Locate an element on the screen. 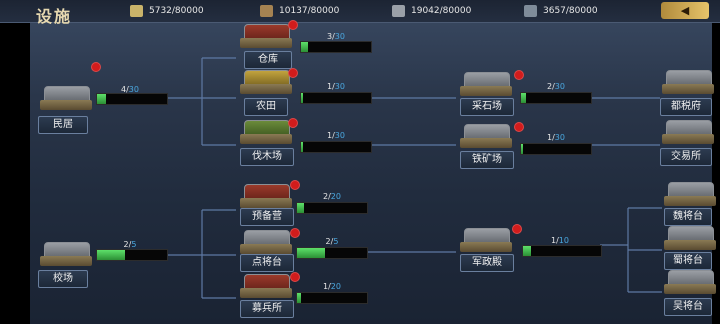 Image resolution: width=720 pixels, height=324 pixels. progress-bar-yubei is located at coordinates (332, 208).